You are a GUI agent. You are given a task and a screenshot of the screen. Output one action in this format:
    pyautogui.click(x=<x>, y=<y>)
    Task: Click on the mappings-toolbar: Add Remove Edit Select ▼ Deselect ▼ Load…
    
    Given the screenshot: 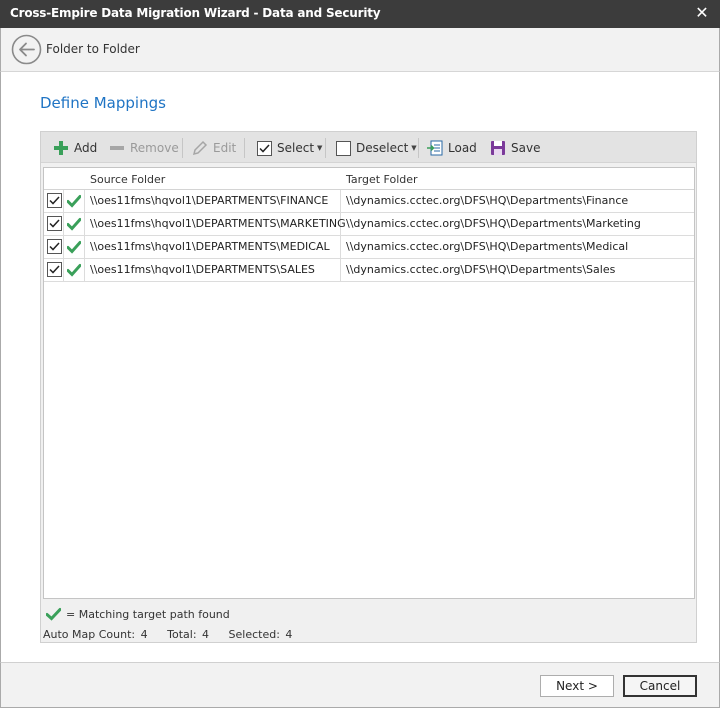 What is the action you would take?
    pyautogui.click(x=368, y=147)
    